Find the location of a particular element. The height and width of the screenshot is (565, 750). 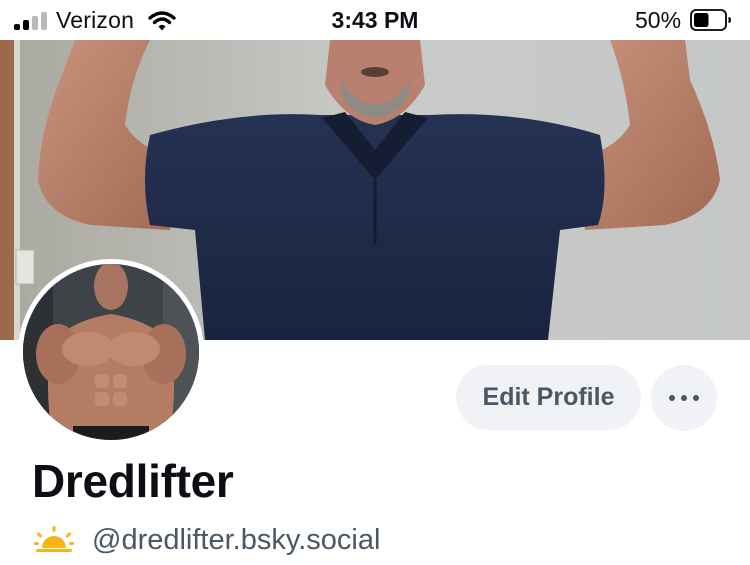

avatar is located at coordinates (111, 352).